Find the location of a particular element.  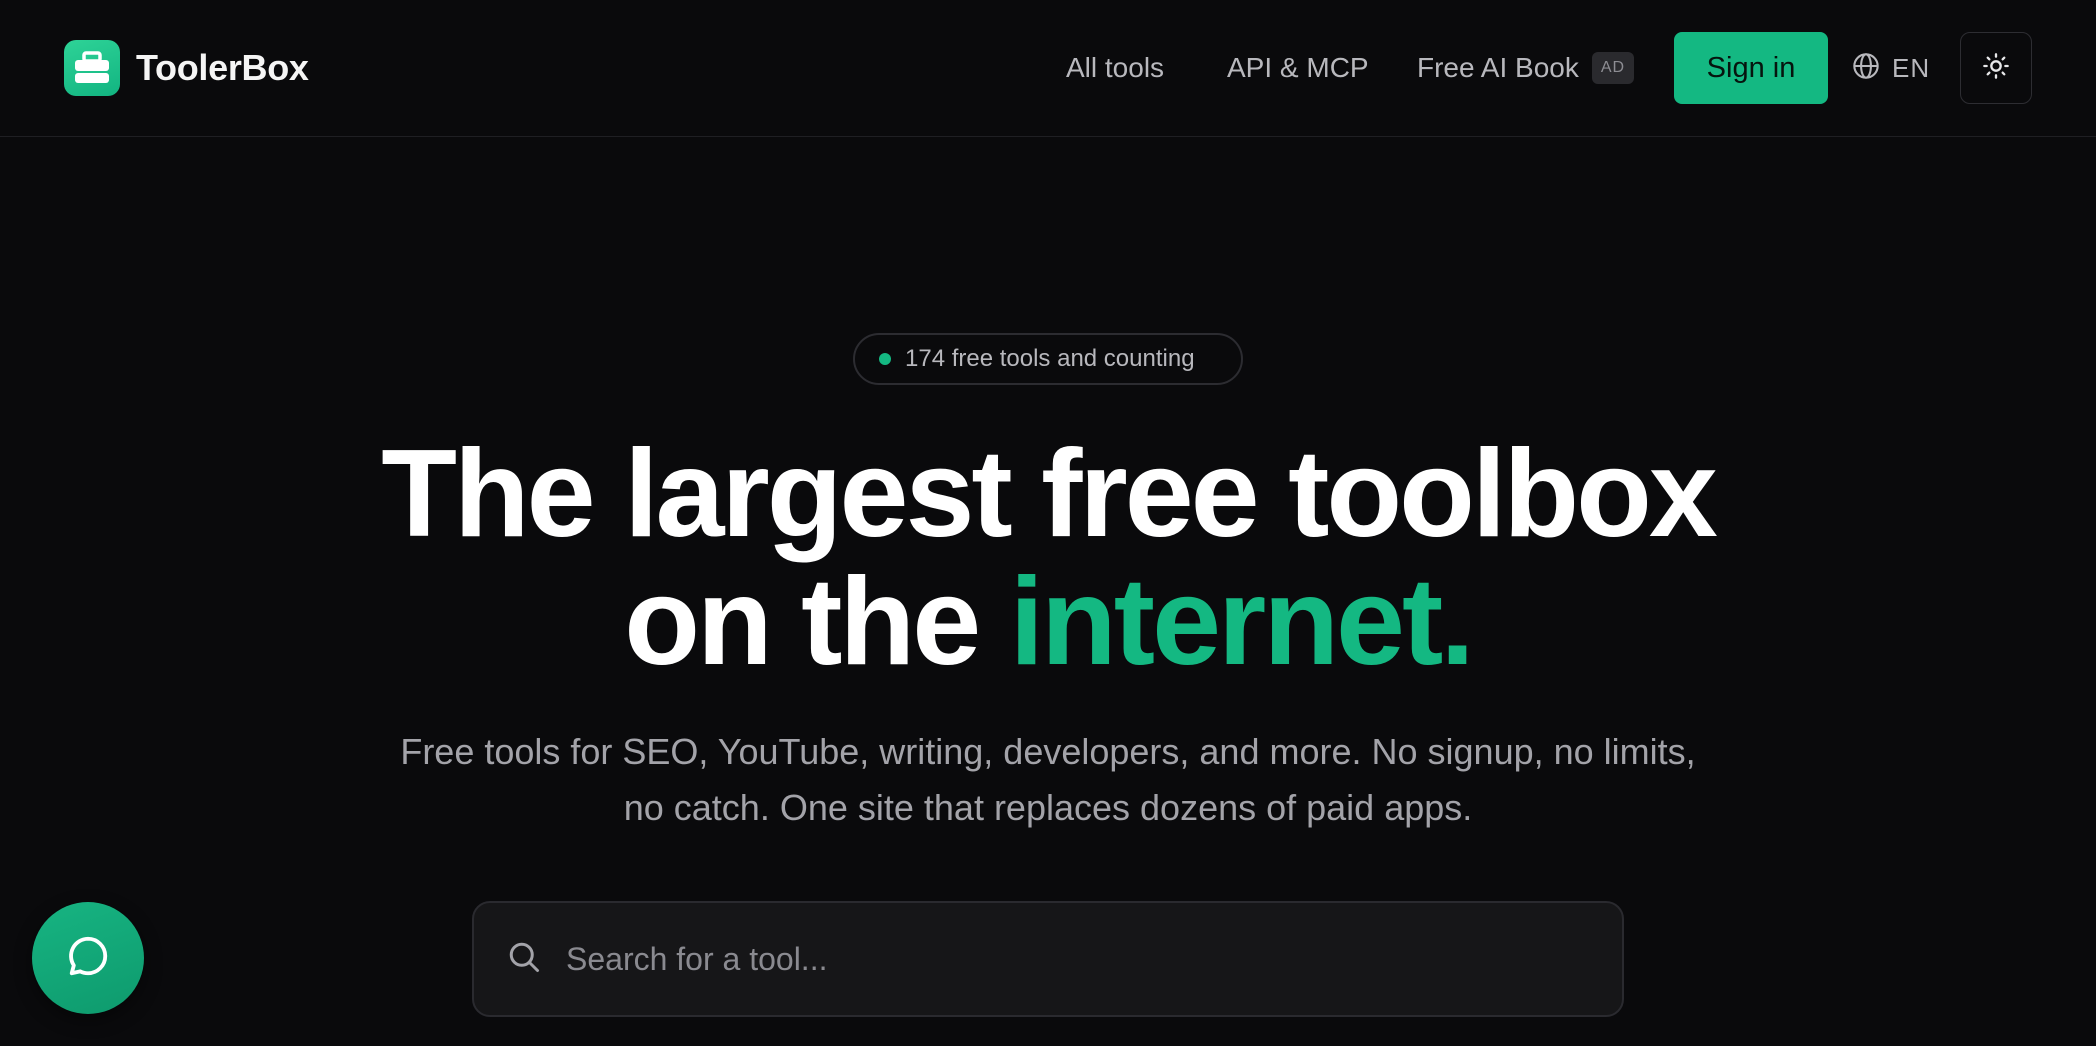

language-label: EN is located at coordinates (1911, 67).